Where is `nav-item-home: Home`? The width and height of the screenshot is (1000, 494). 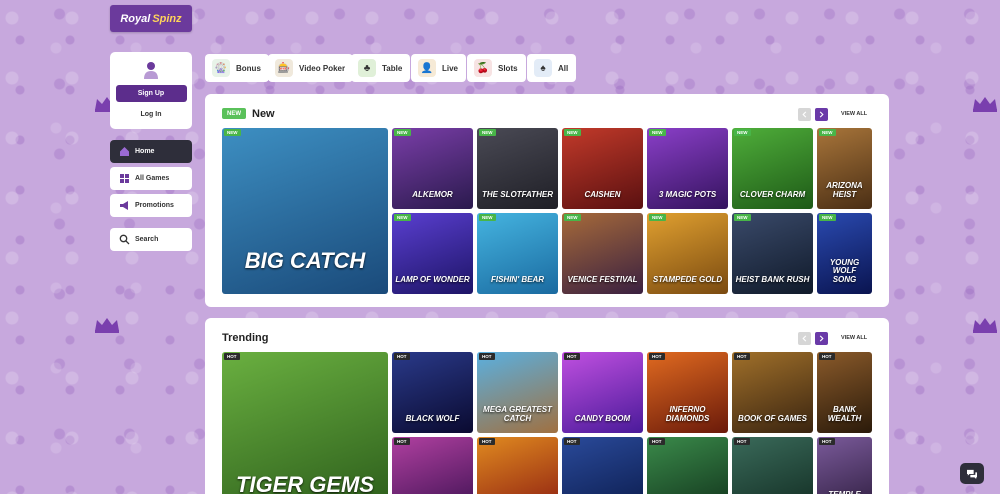
nav-item-home: Home is located at coordinates (151, 151).